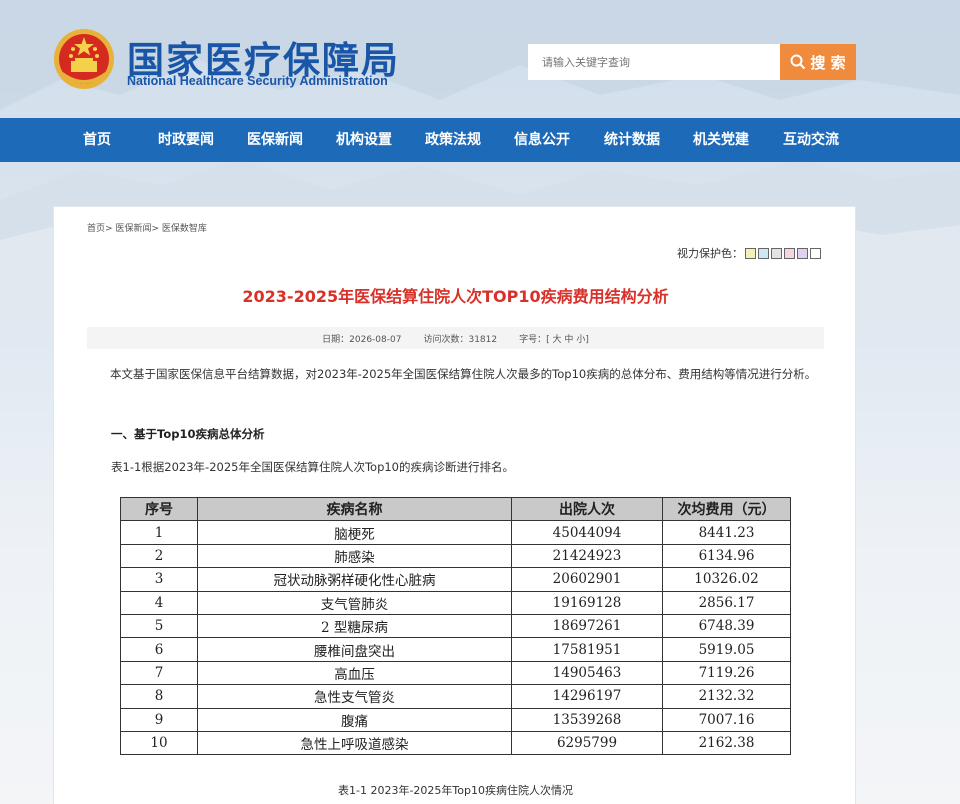 The width and height of the screenshot is (960, 804). What do you see at coordinates (354, 556) in the screenshot?
I see `cell-disease: 肺感染` at bounding box center [354, 556].